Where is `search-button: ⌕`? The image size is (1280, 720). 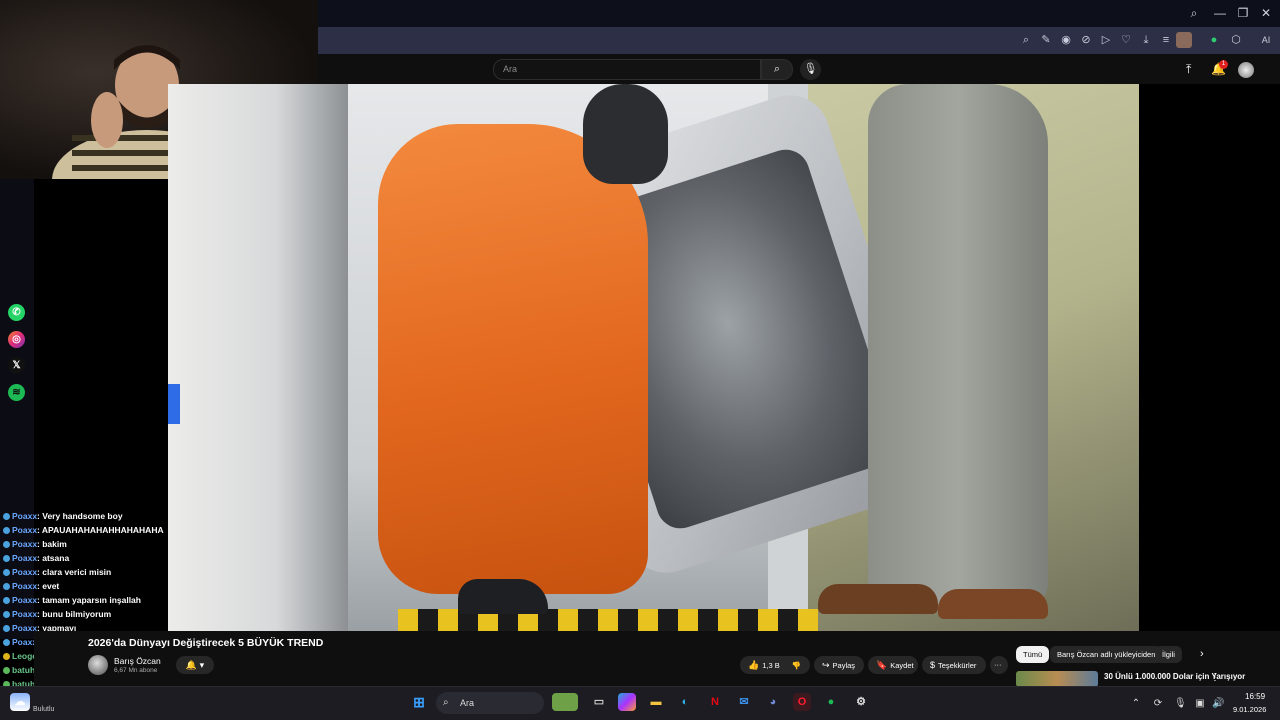 search-button: ⌕ is located at coordinates (777, 69).